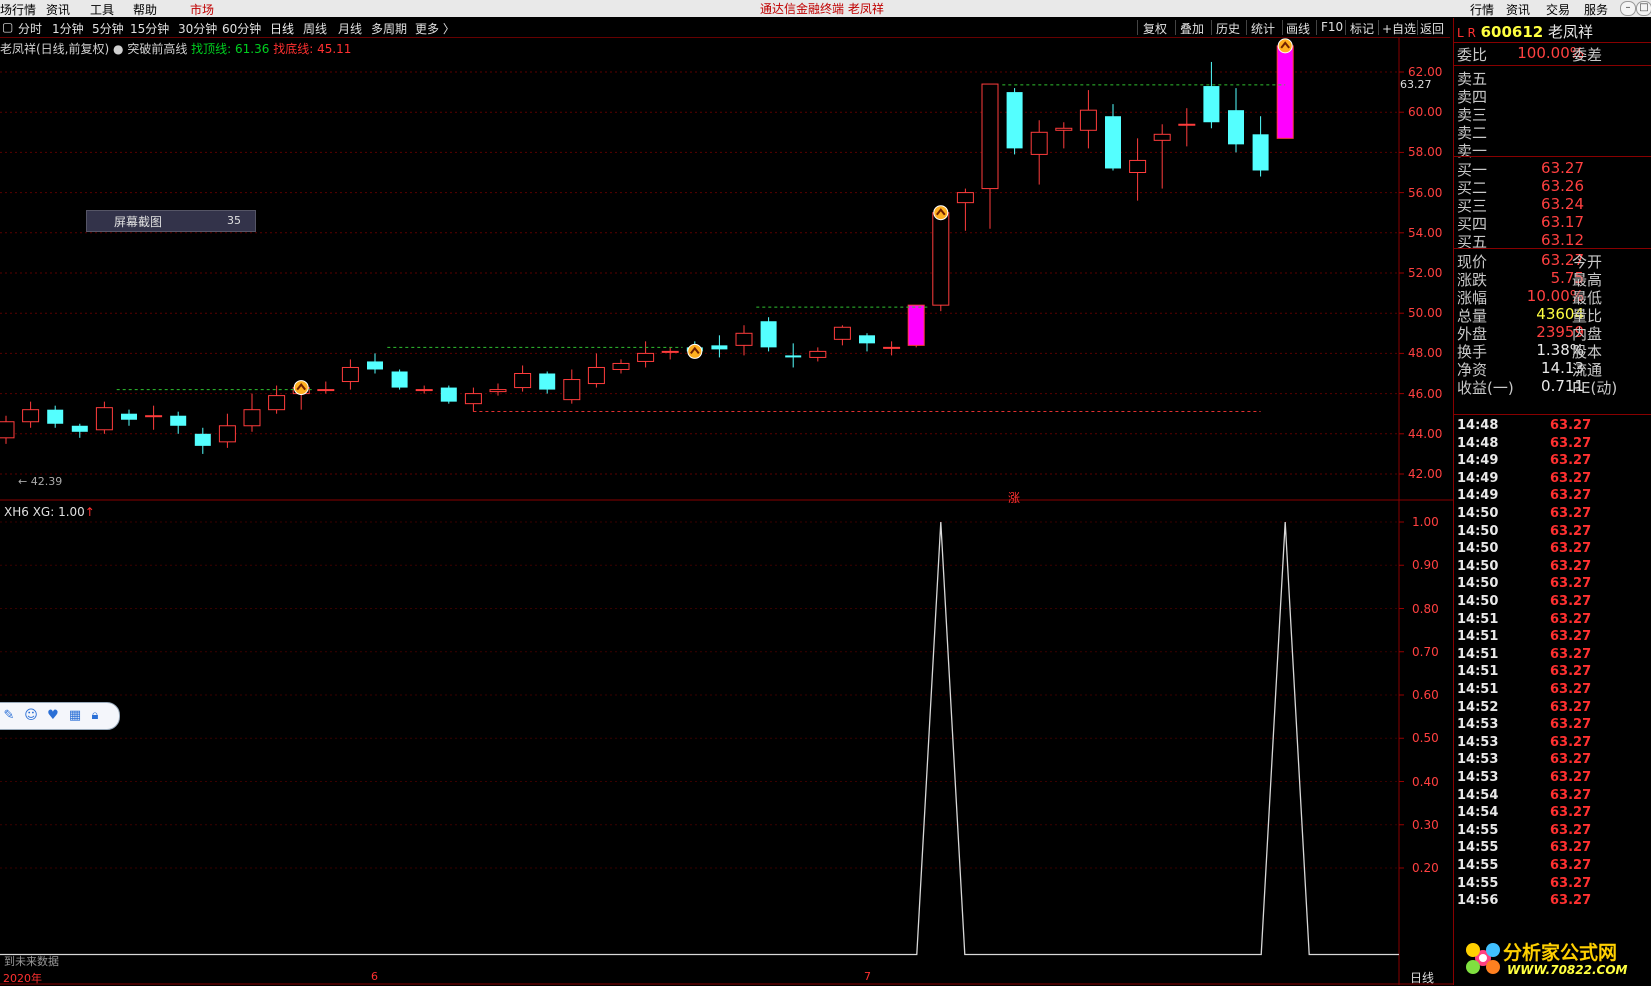 This screenshot has width=1651, height=986. What do you see at coordinates (1552, 333) in the screenshot?
I see `quote-stat-row: 外盘 23959 内盘` at bounding box center [1552, 333].